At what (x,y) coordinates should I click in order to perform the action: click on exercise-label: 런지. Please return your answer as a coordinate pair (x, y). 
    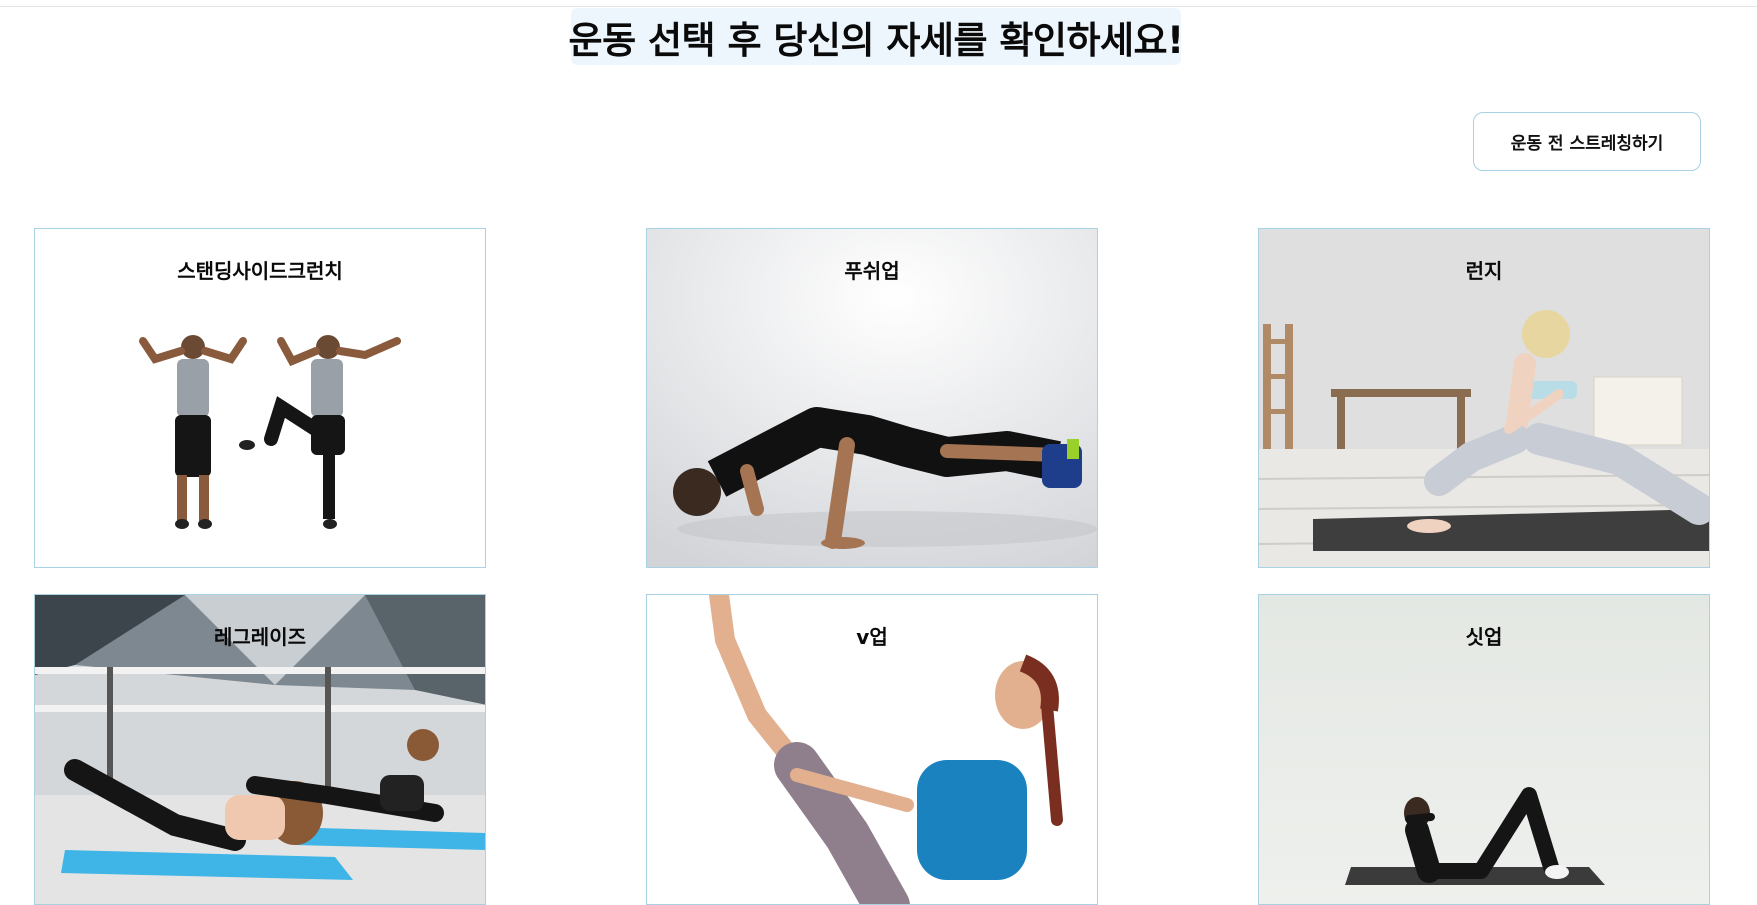
    Looking at the image, I should click on (1484, 271).